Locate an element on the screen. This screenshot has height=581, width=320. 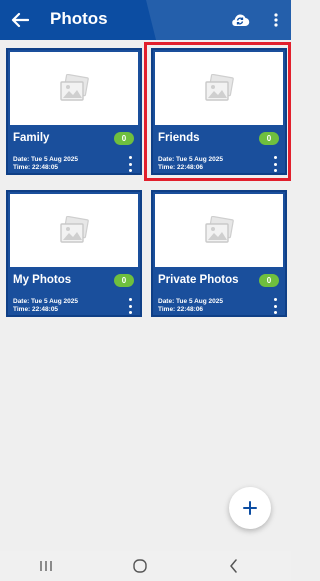
recent-apps-icon is located at coordinates (46, 566).